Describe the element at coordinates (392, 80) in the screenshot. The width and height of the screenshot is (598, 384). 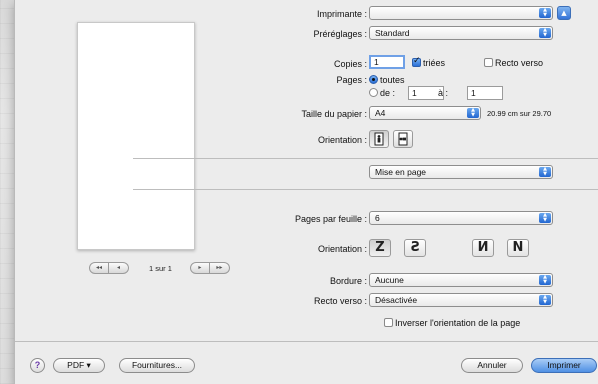
I see `pages-all-label: toutes` at that location.